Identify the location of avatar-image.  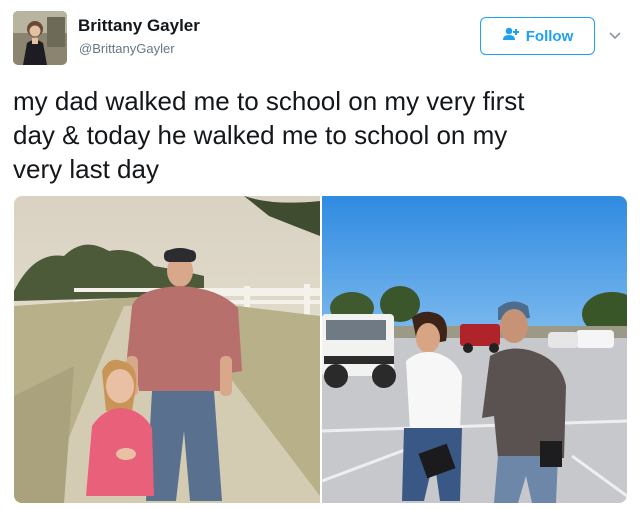
(40, 38).